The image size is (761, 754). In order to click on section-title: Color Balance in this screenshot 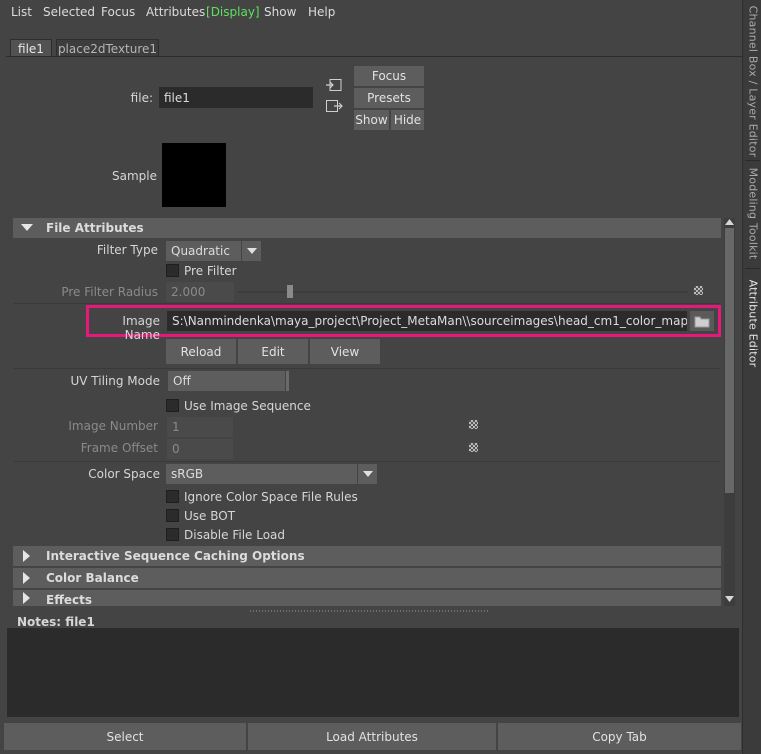, I will do `click(92, 578)`.